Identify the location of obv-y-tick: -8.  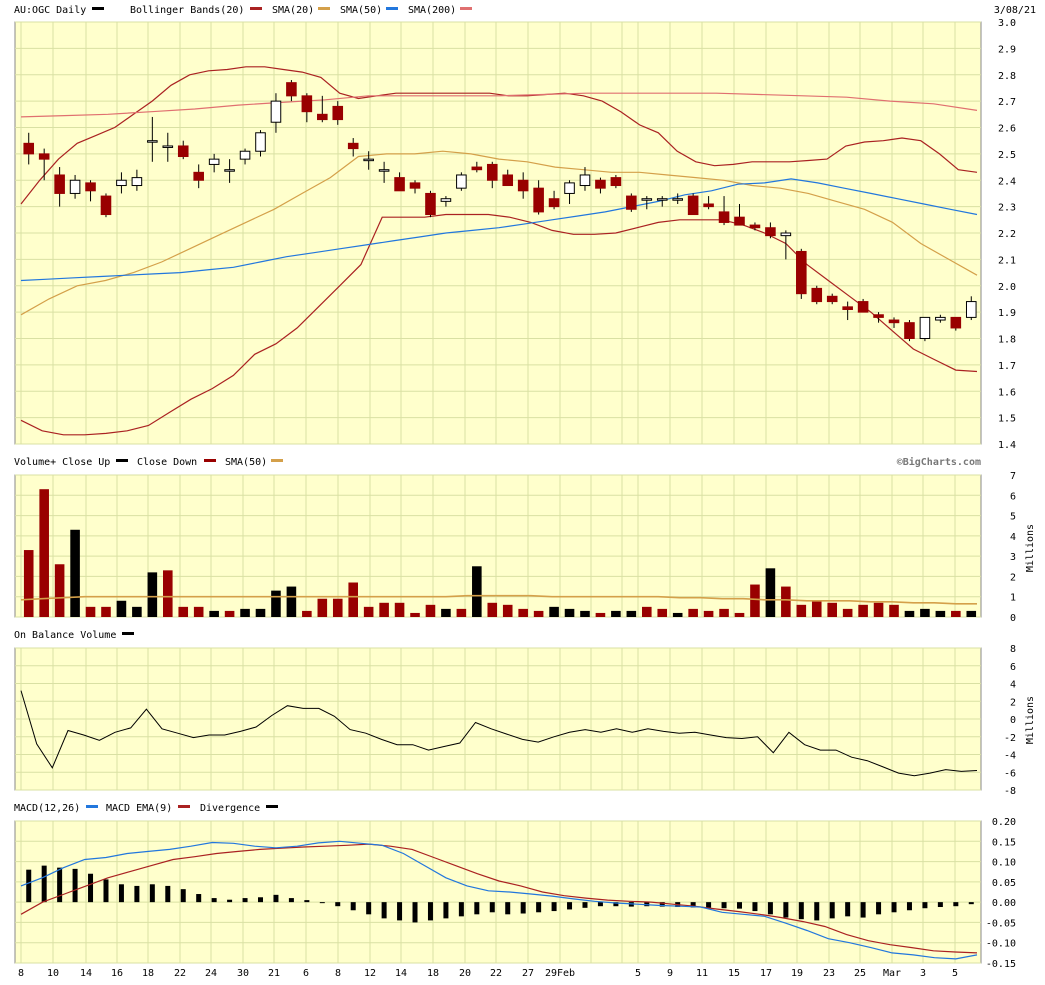
(1010, 791).